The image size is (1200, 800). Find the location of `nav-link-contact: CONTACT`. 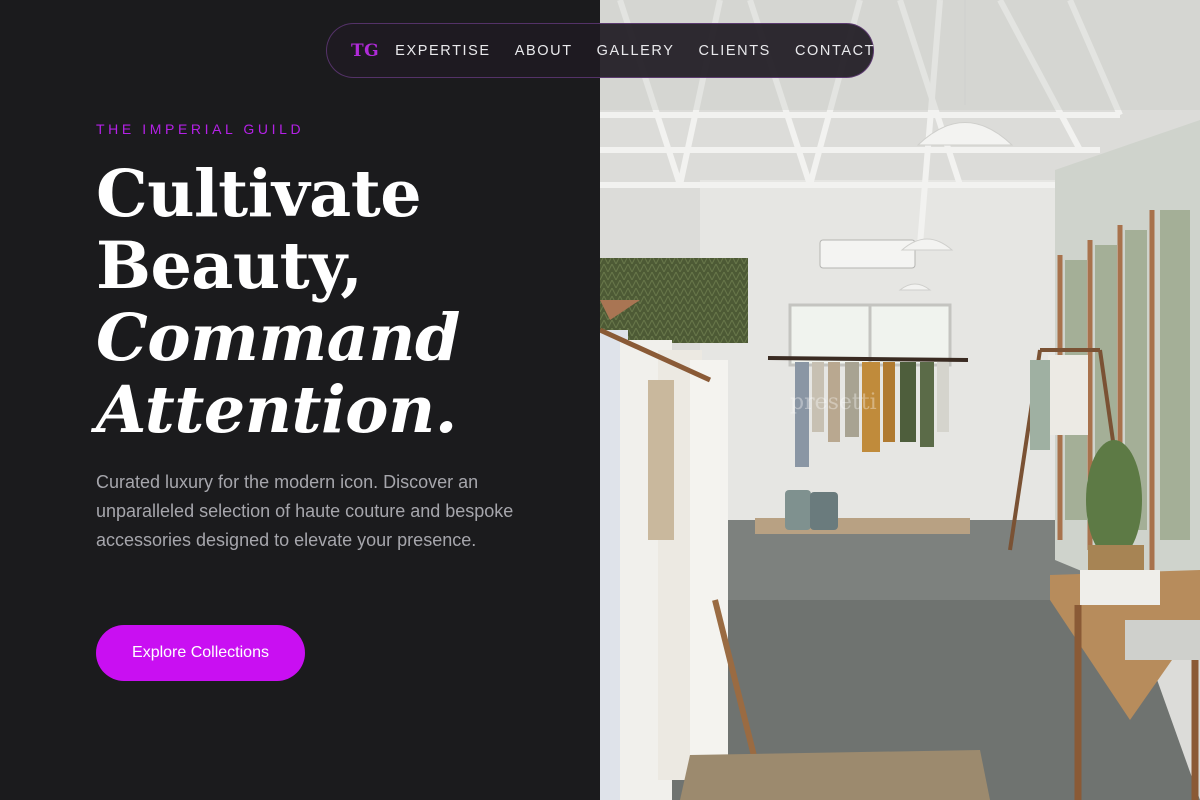

nav-link-contact: CONTACT is located at coordinates (835, 51).